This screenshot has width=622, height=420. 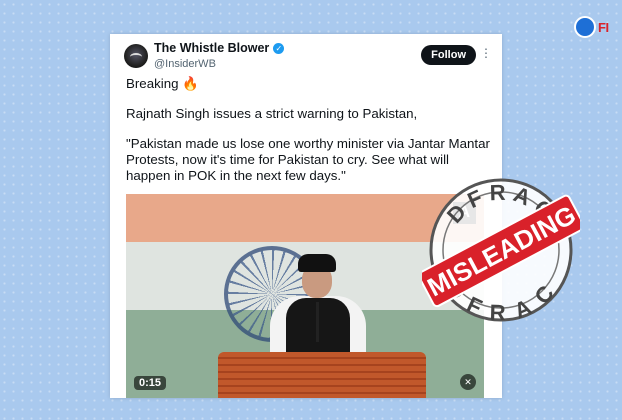 What do you see at coordinates (322, 375) in the screenshot?
I see `podium` at bounding box center [322, 375].